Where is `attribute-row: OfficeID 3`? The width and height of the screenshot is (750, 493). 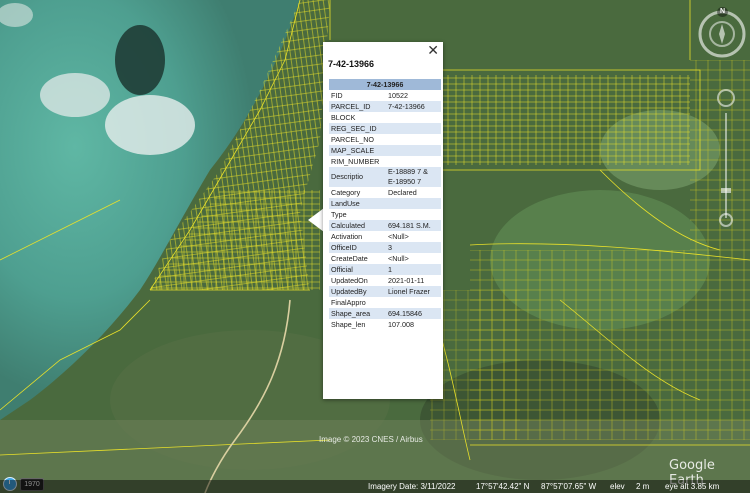 attribute-row: OfficeID 3 is located at coordinates (385, 247).